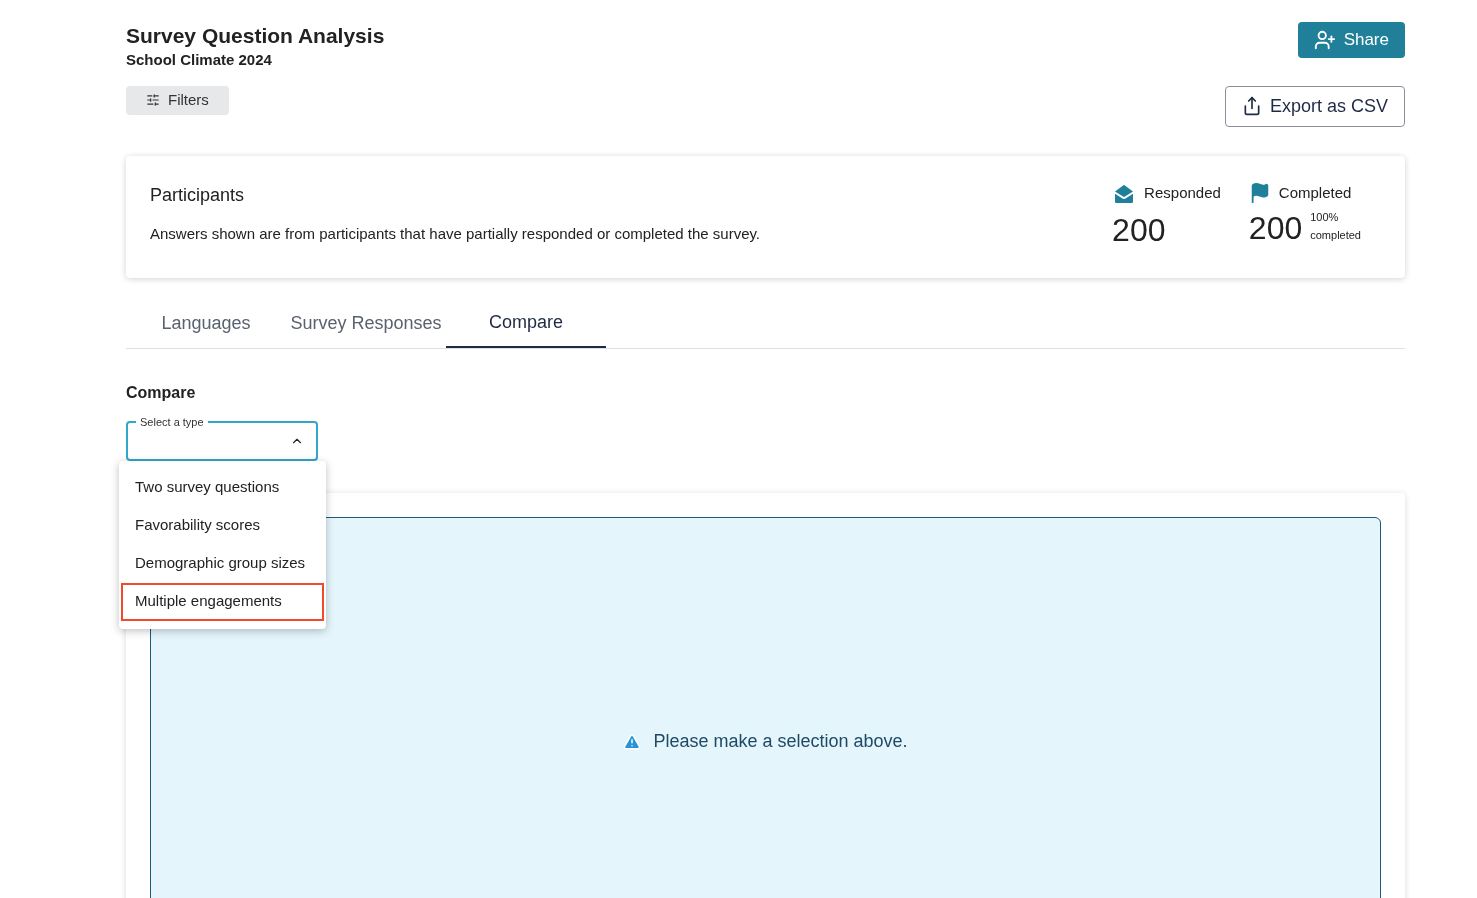 The image size is (1477, 898). I want to click on page-title: Survey Question Analysis, so click(255, 36).